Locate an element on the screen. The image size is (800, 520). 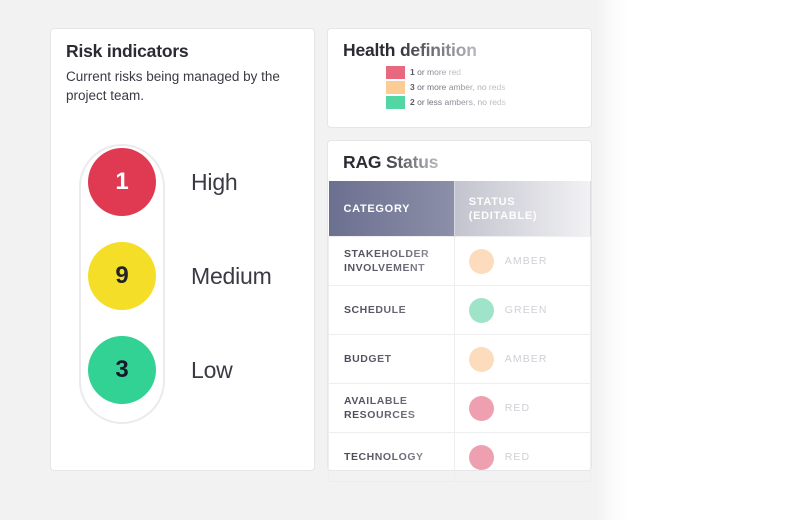
page-background-fade is located at coordinates (613, 260).